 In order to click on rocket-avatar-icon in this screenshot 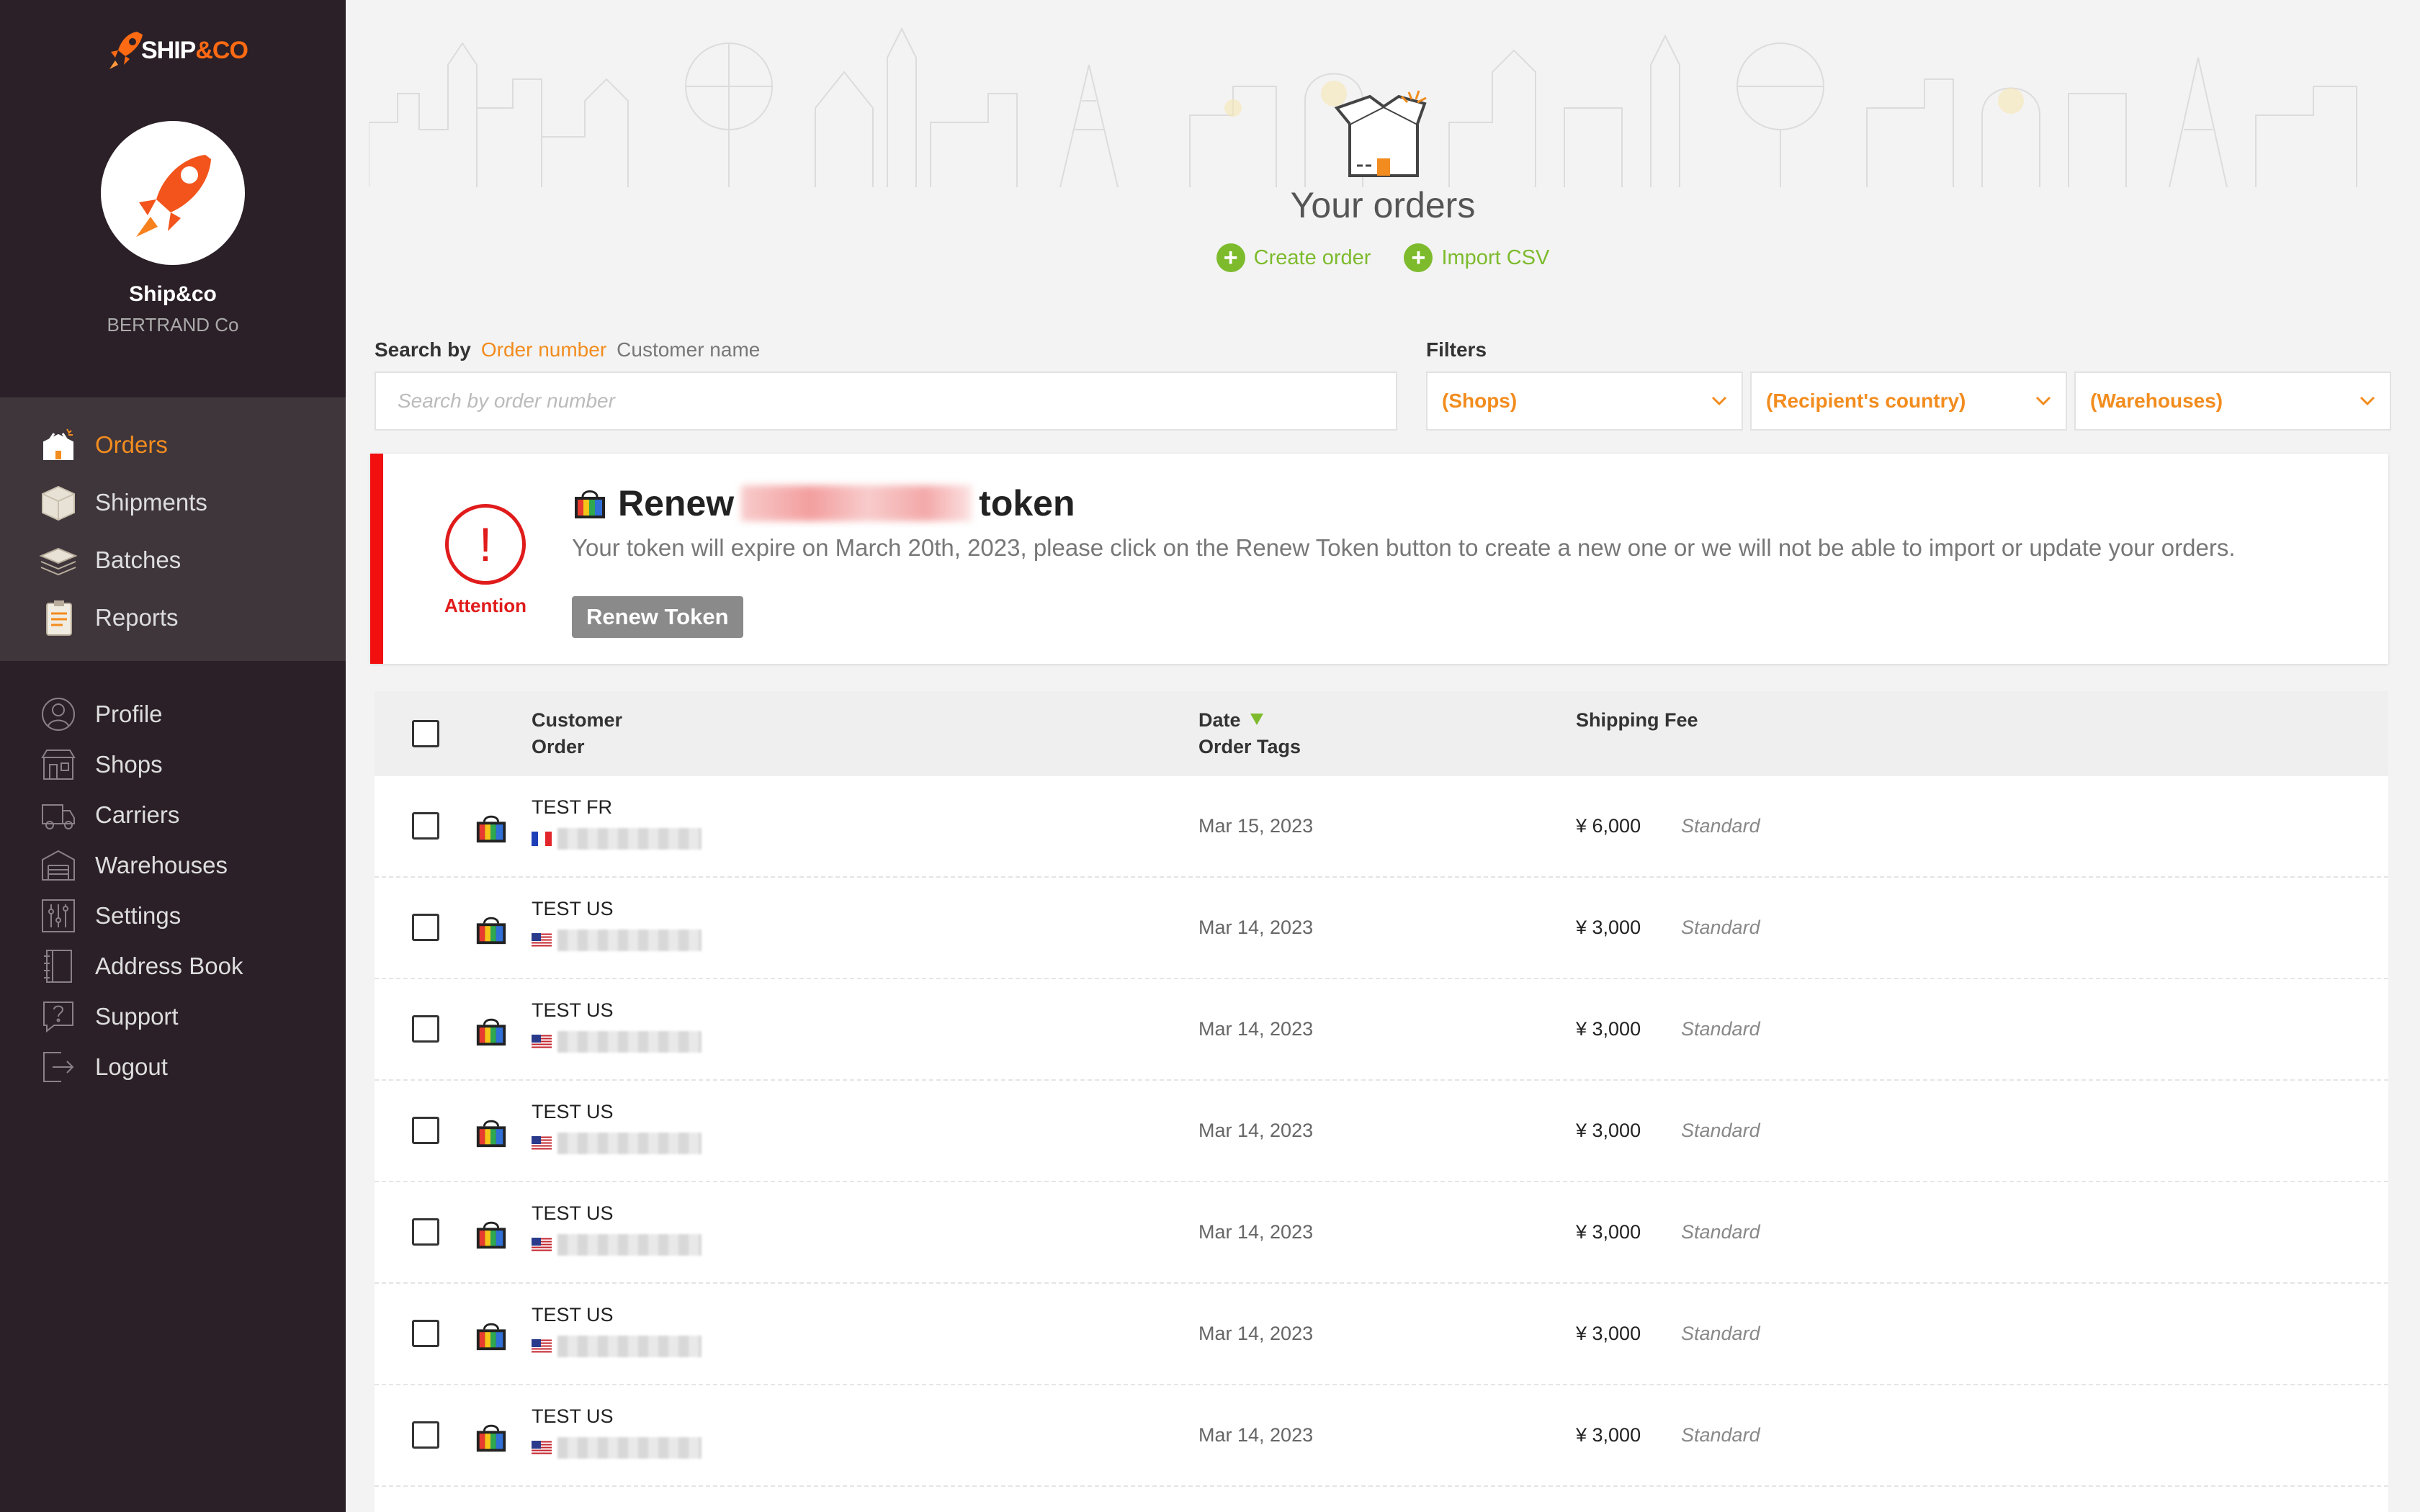, I will do `click(173, 196)`.